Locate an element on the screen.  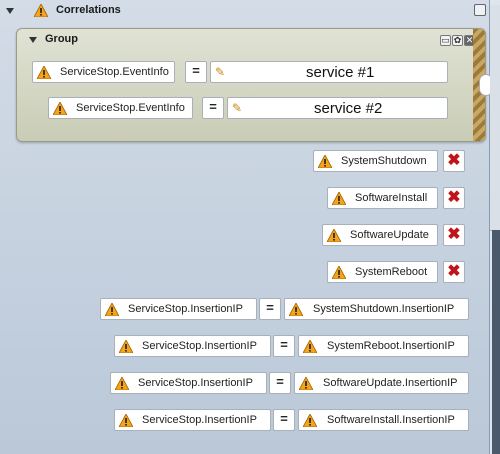
window-icon is located at coordinates (480, 10).